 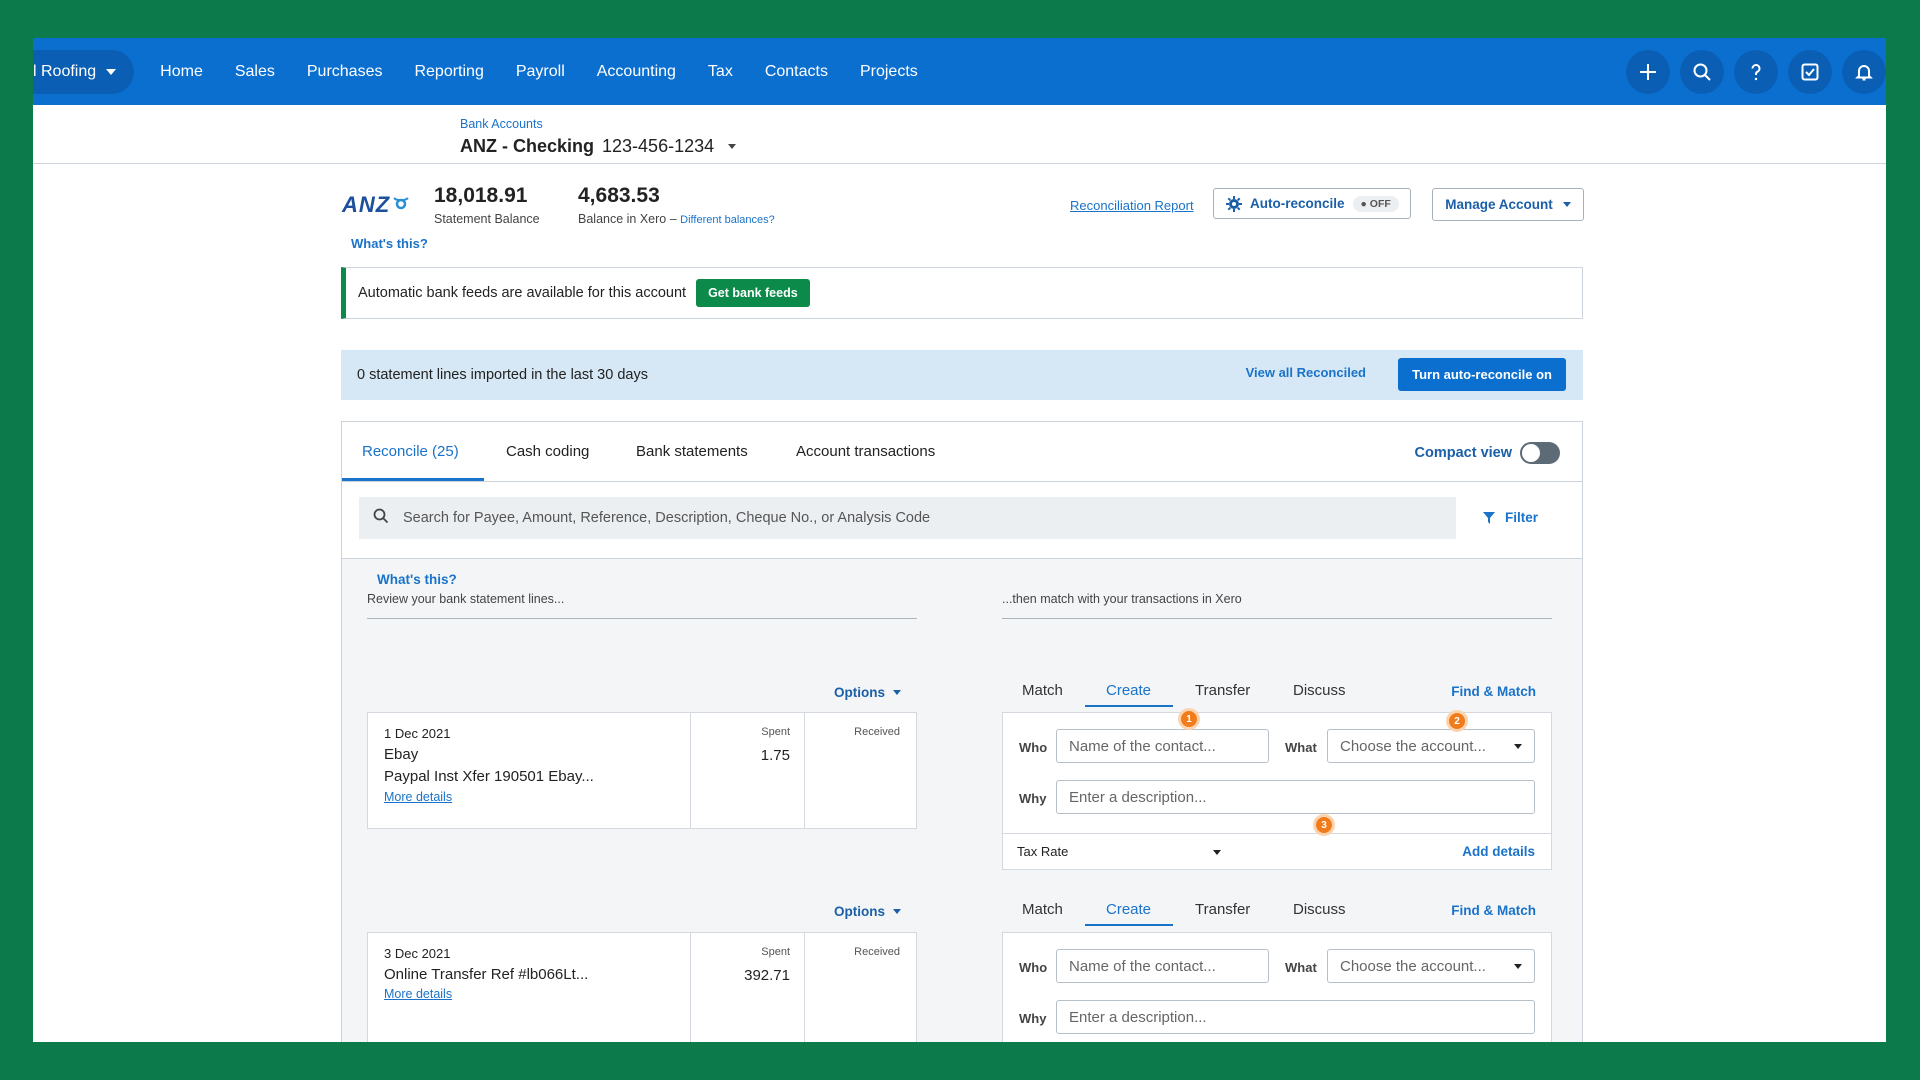 I want to click on plus-icon, so click(x=1648, y=72).